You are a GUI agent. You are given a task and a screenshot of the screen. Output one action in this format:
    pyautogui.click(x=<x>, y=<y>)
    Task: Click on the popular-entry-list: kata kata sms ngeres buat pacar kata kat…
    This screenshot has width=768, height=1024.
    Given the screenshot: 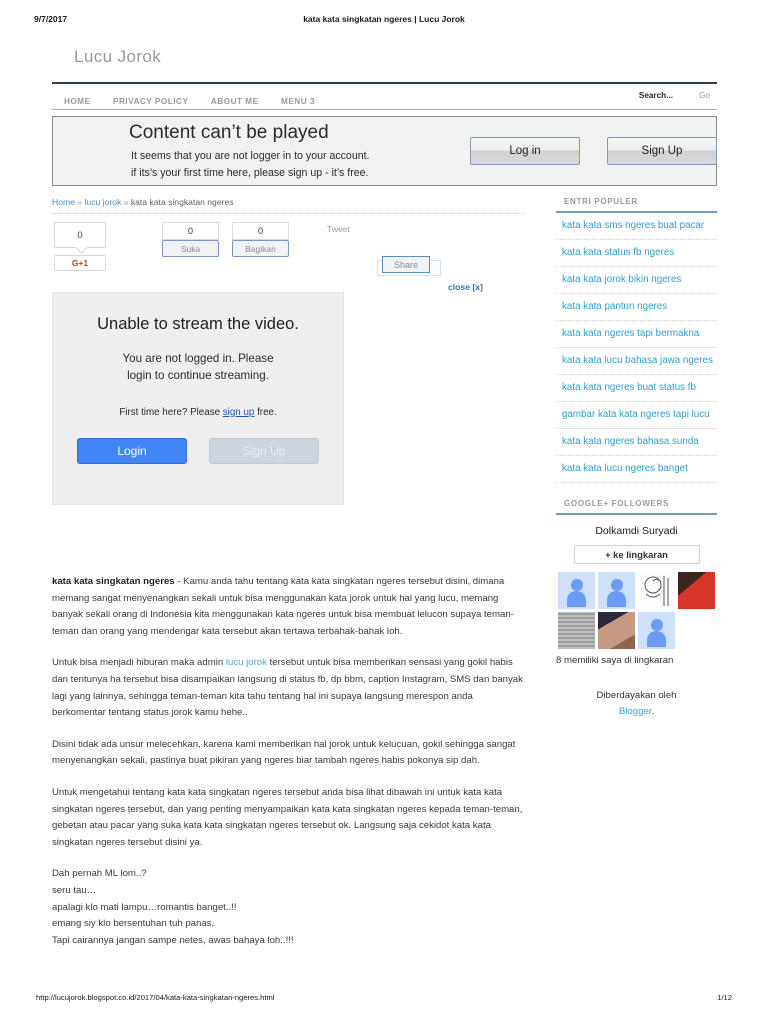 What is the action you would take?
    pyautogui.click(x=636, y=348)
    